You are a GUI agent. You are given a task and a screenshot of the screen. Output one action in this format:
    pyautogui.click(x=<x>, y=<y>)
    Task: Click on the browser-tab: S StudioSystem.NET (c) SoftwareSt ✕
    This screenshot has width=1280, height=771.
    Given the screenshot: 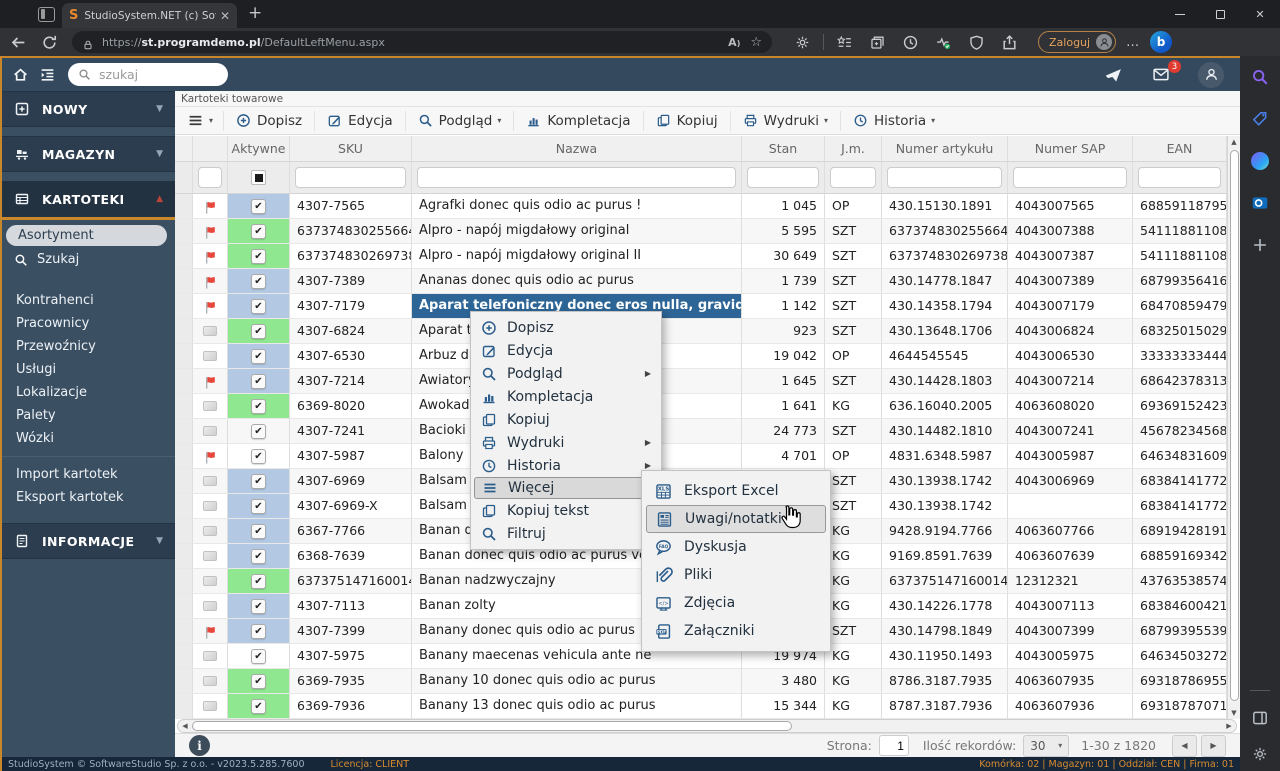 What is the action you would take?
    pyautogui.click(x=149, y=15)
    